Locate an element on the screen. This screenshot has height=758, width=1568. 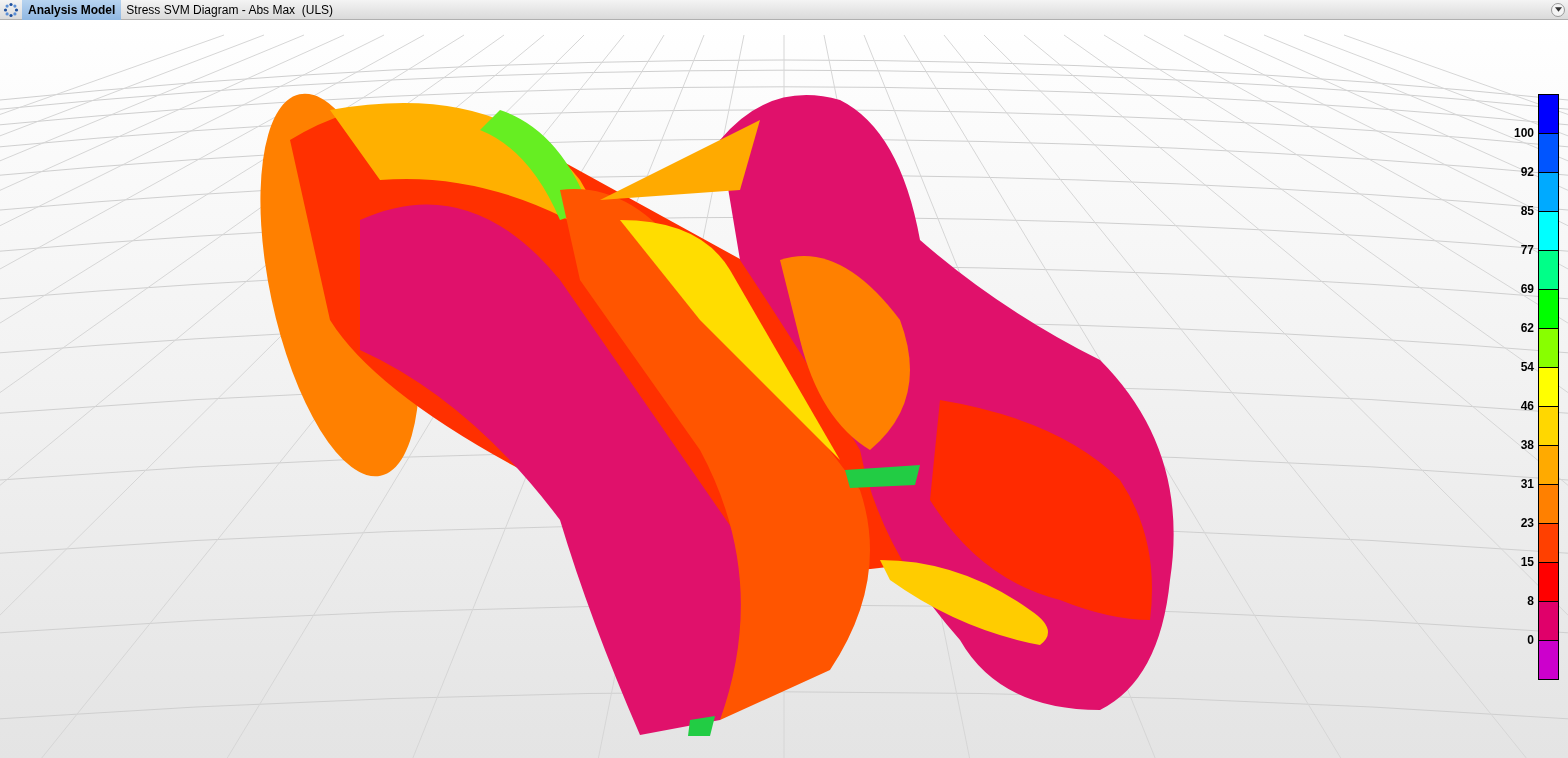
legend-value: 8 is located at coordinates (1530, 601).